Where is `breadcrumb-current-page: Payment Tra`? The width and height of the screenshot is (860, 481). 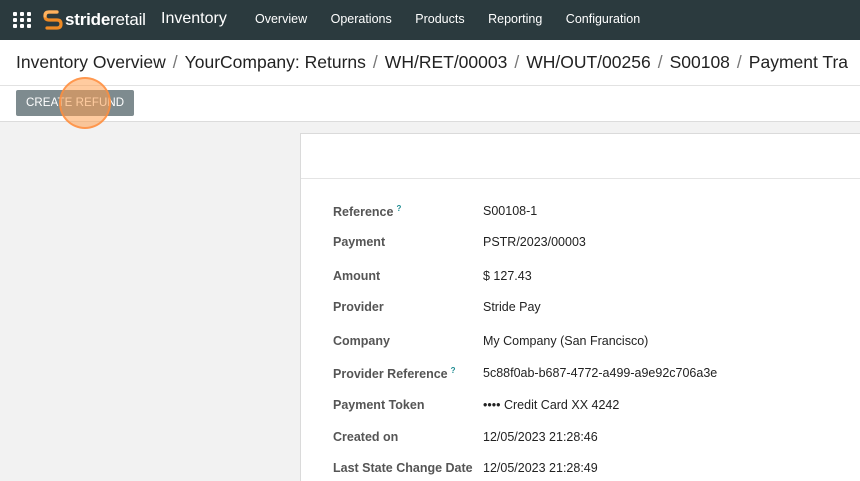
breadcrumb-current-page: Payment Tra is located at coordinates (798, 62).